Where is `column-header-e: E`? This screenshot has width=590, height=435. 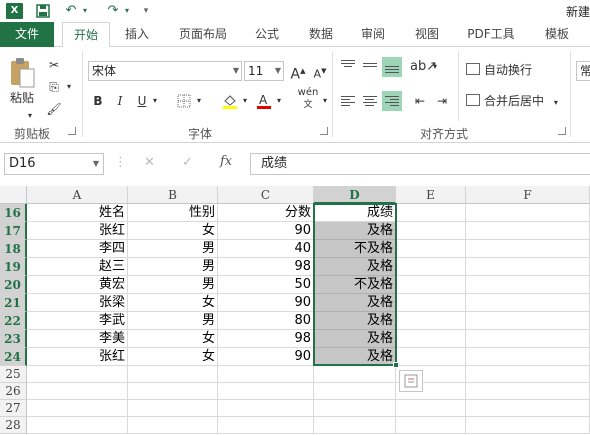 column-header-e: E is located at coordinates (431, 195).